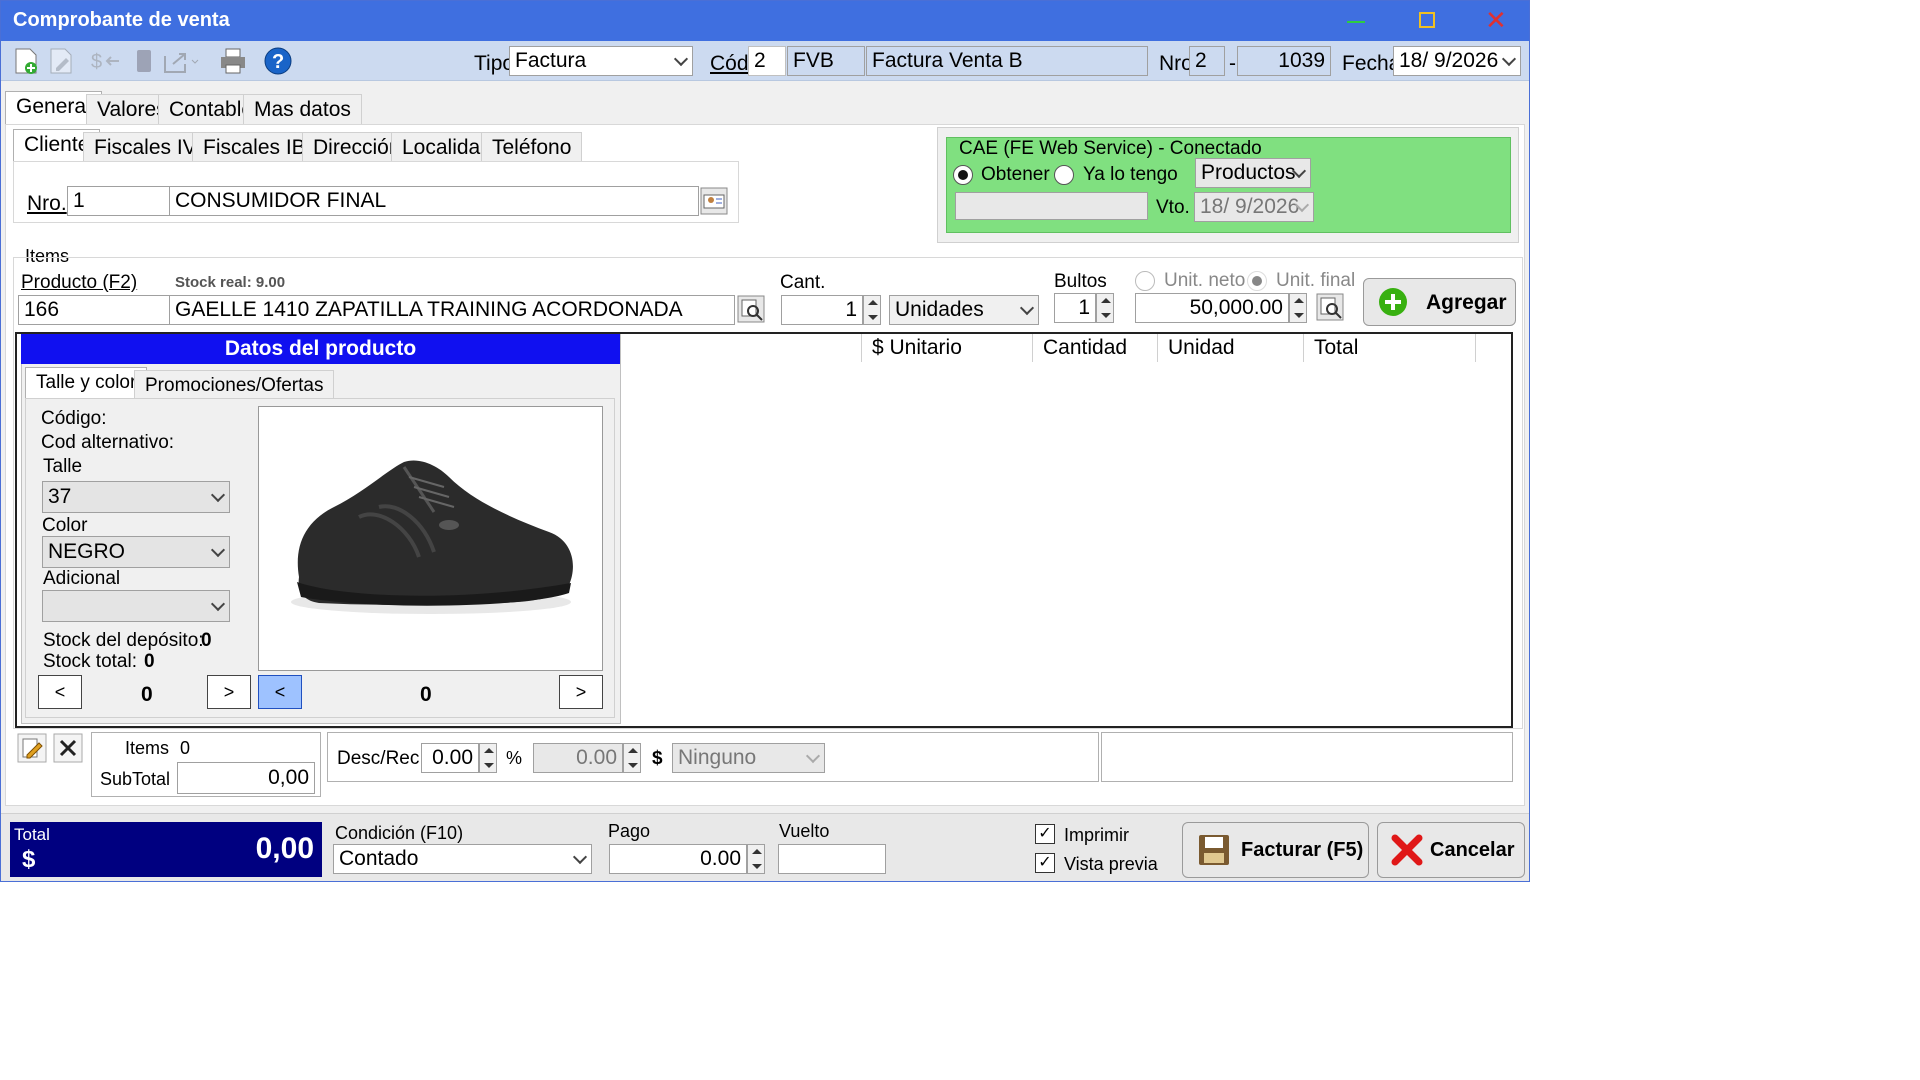 The height and width of the screenshot is (1080, 1920). Describe the element at coordinates (1356, 22) in the screenshot. I see `minimize-icon` at that location.